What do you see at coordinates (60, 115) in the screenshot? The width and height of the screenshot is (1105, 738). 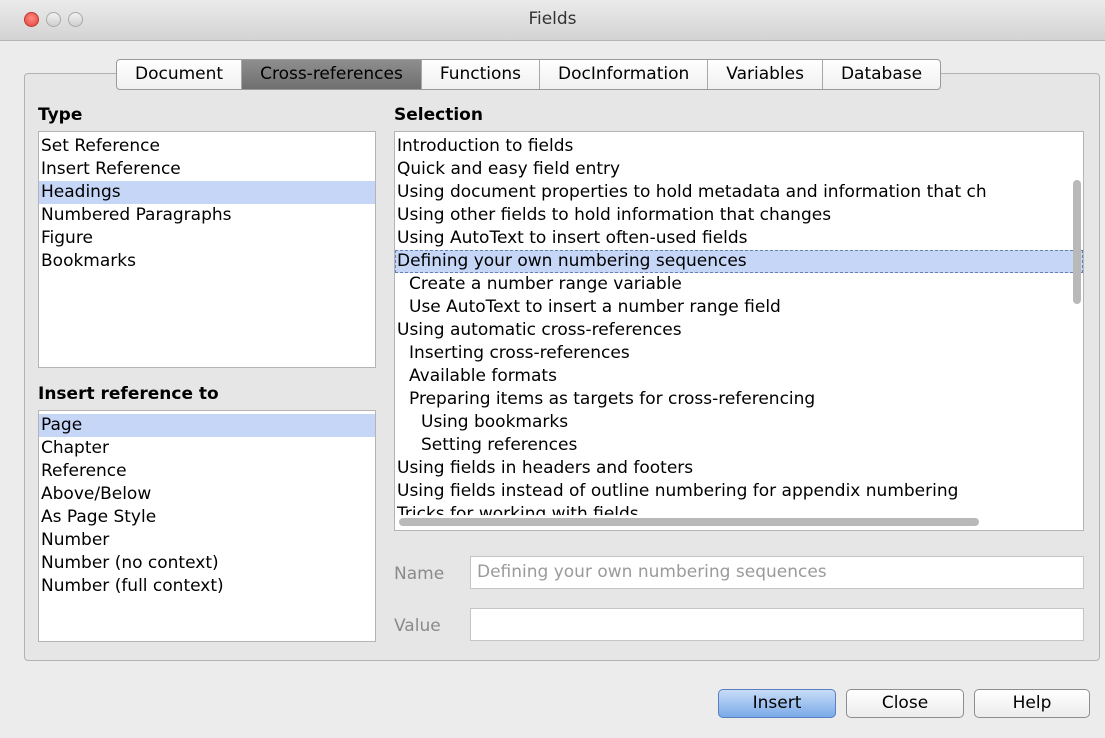 I see `type-label: Type` at bounding box center [60, 115].